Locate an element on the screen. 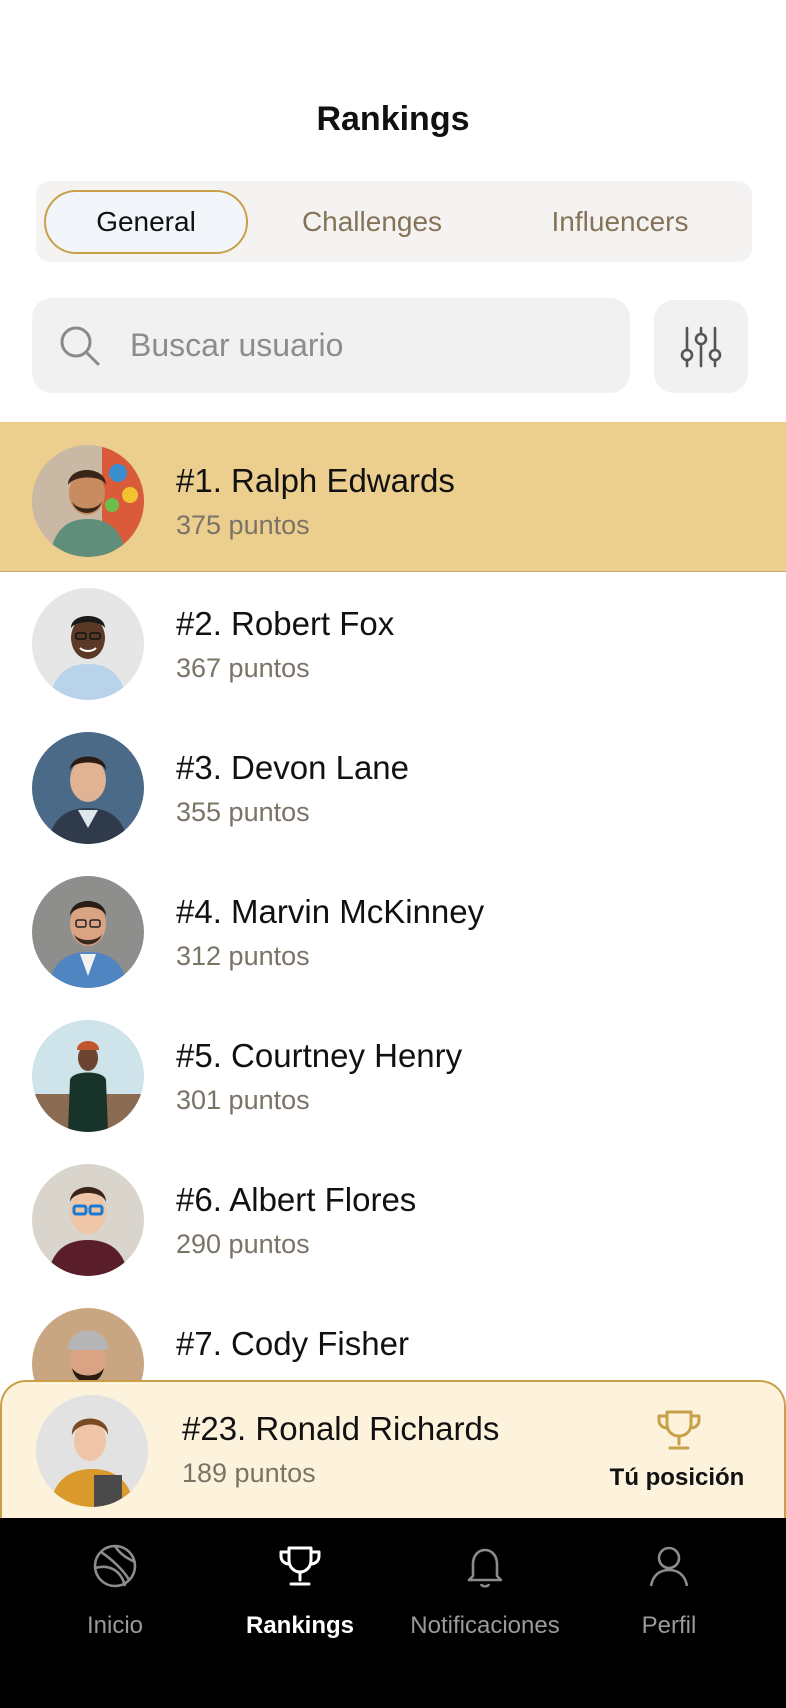  nav-label: Rankings is located at coordinates (300, 1625).